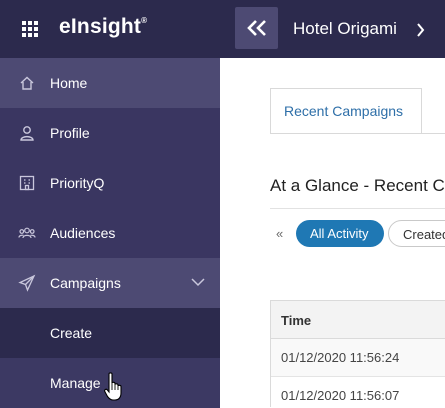 The height and width of the screenshot is (408, 445). I want to click on sidebar-item-priorityq: PriorityQ, so click(110, 183).